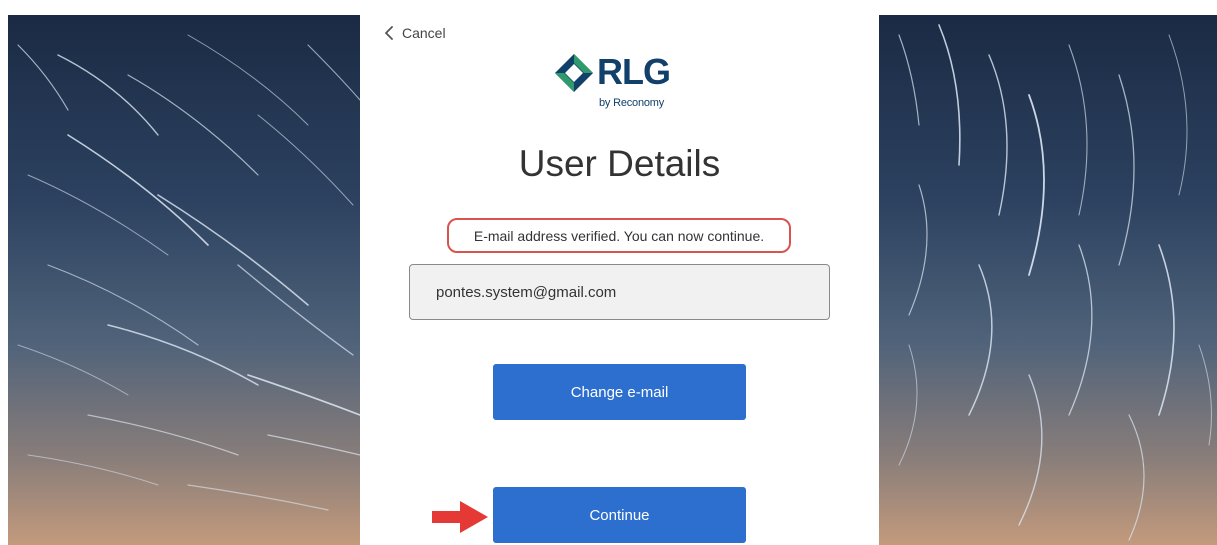  I want to click on page-title: User Details, so click(619, 163).